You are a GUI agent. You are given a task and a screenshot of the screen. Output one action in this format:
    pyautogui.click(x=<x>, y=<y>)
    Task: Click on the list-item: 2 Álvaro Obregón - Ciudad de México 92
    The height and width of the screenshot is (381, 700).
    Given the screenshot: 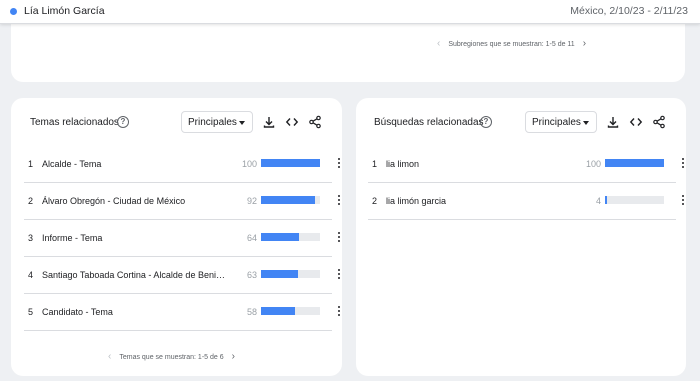 What is the action you would take?
    pyautogui.click(x=182, y=201)
    